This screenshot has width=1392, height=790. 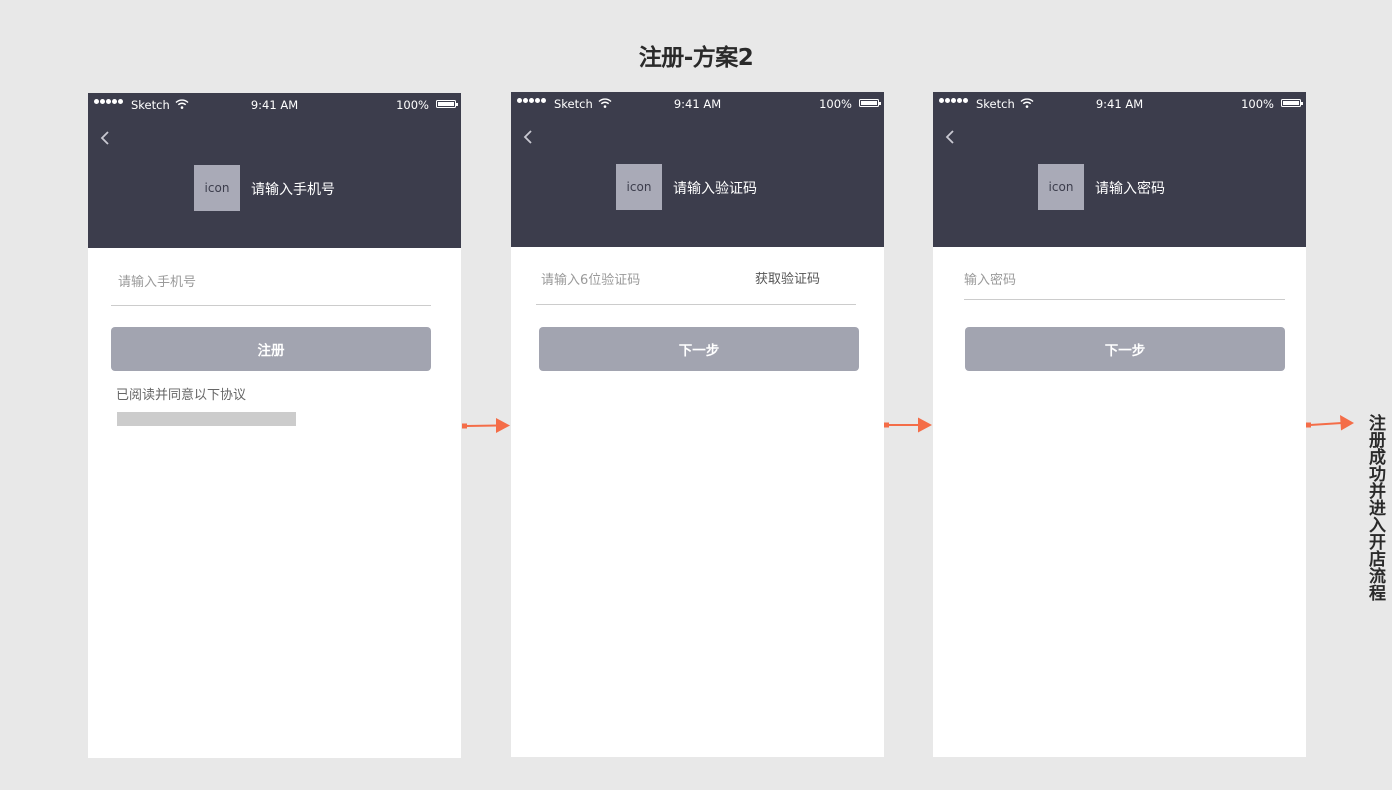 I want to click on screen-header: Sketch 9:41 AM 100% icon 请输入手机号, so click(x=274, y=170).